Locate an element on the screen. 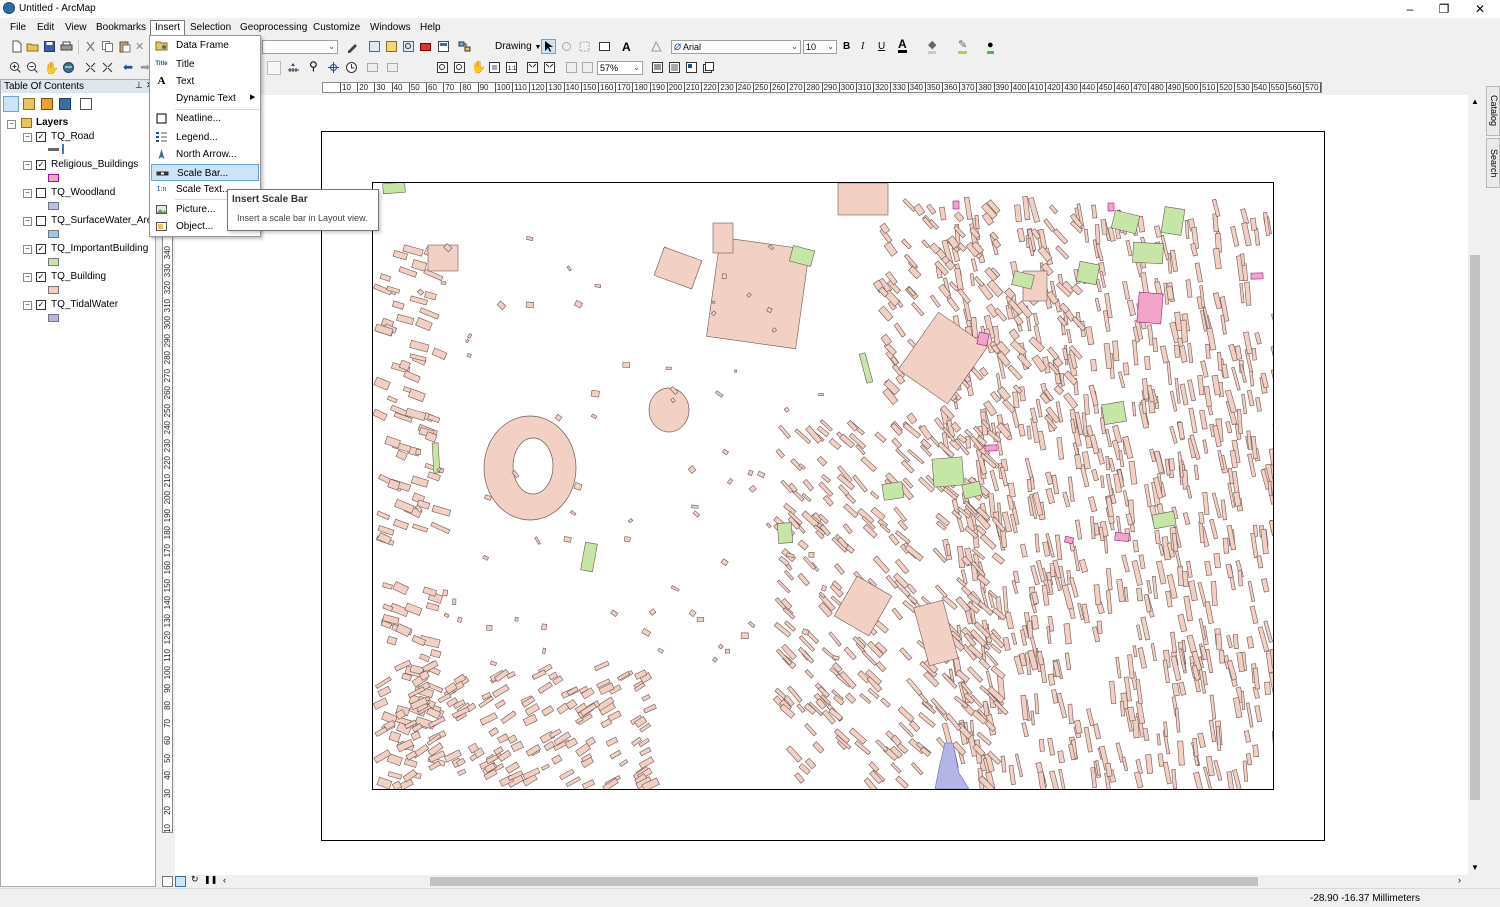  open-folder-icon is located at coordinates (32, 46).